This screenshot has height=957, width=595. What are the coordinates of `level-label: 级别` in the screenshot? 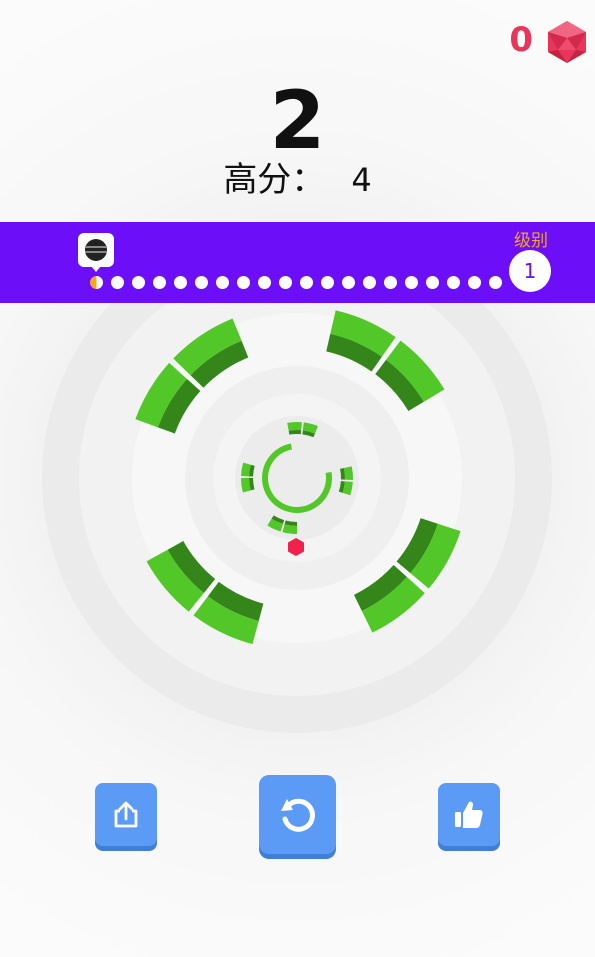 It's located at (531, 241).